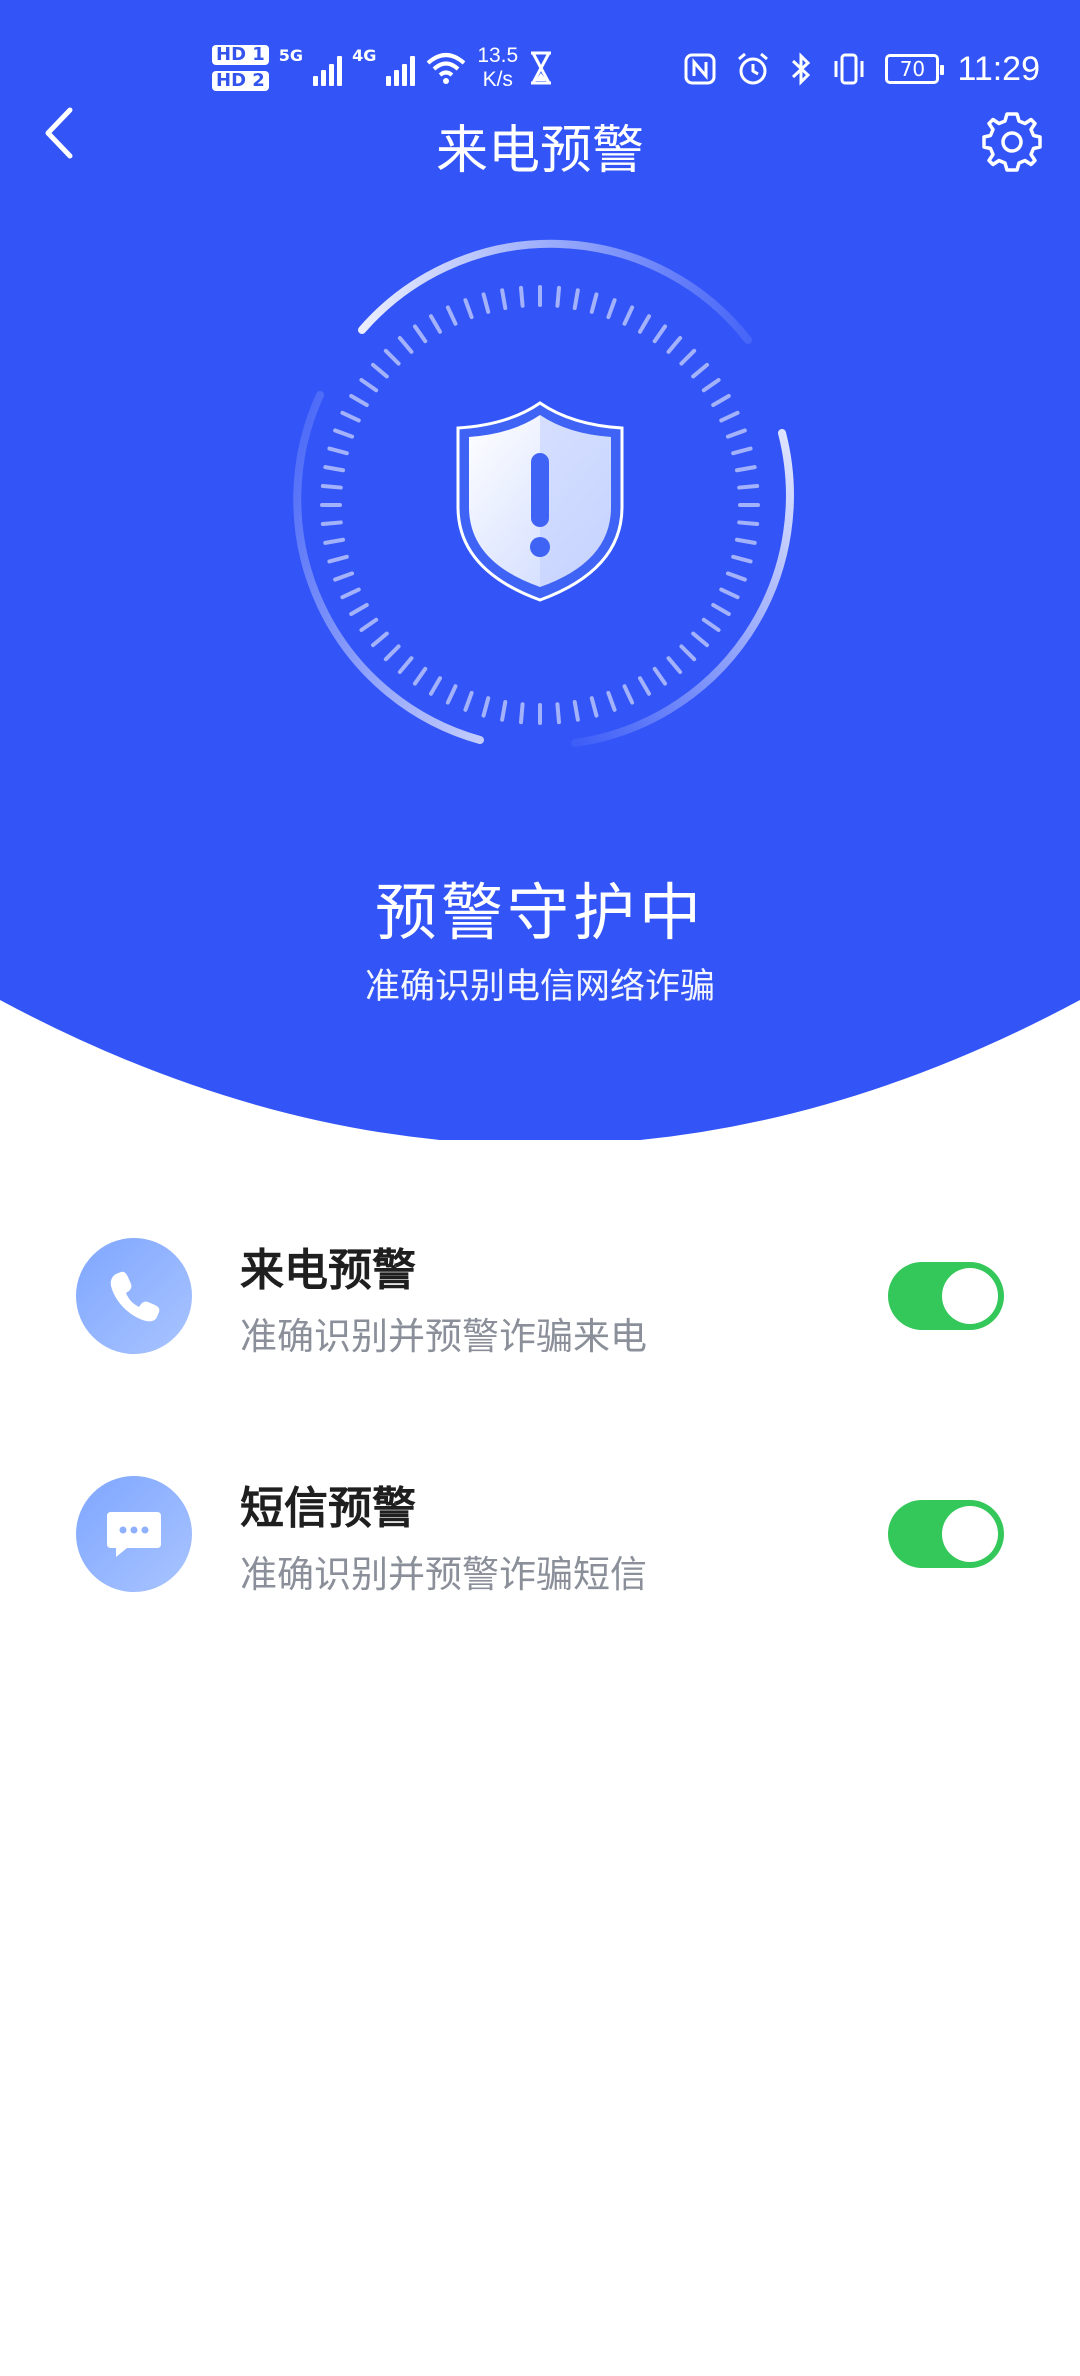 Image resolution: width=1080 pixels, height=2376 pixels. Describe the element at coordinates (539, 987) in the screenshot. I see `protection-status-subtitle: 准确识别电信网络诈骗` at that location.